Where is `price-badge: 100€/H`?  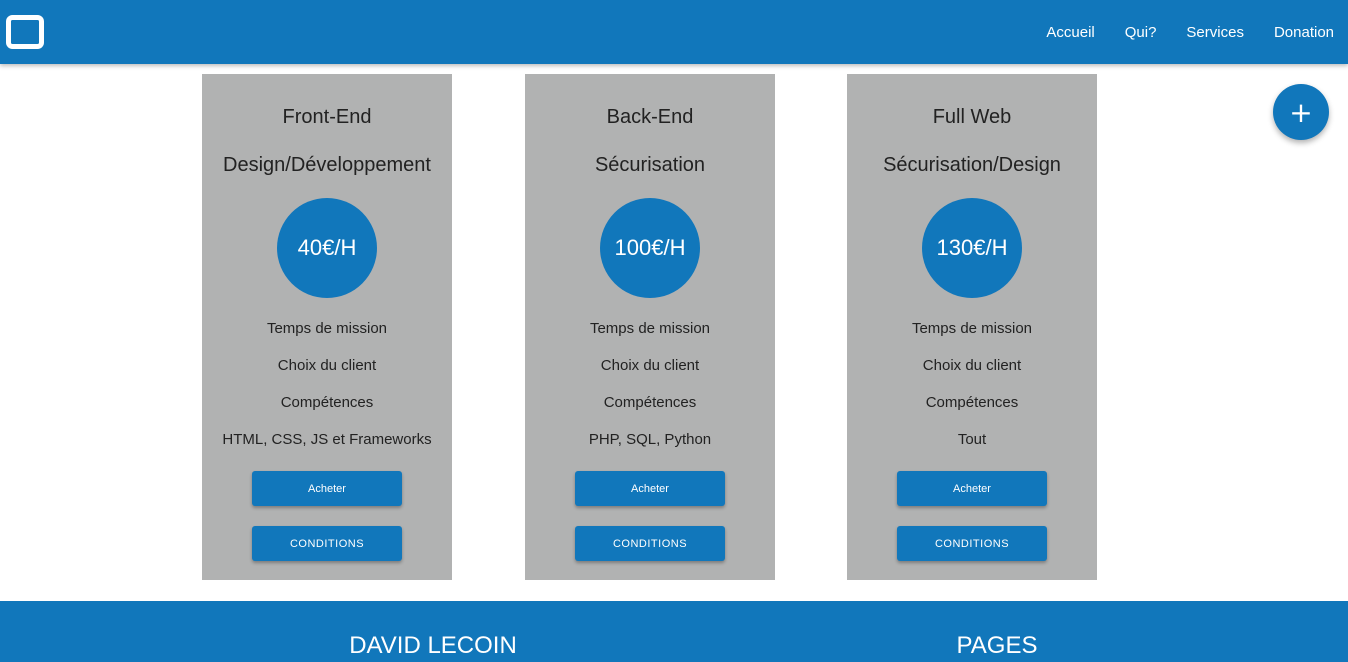
price-badge: 100€/H is located at coordinates (650, 248).